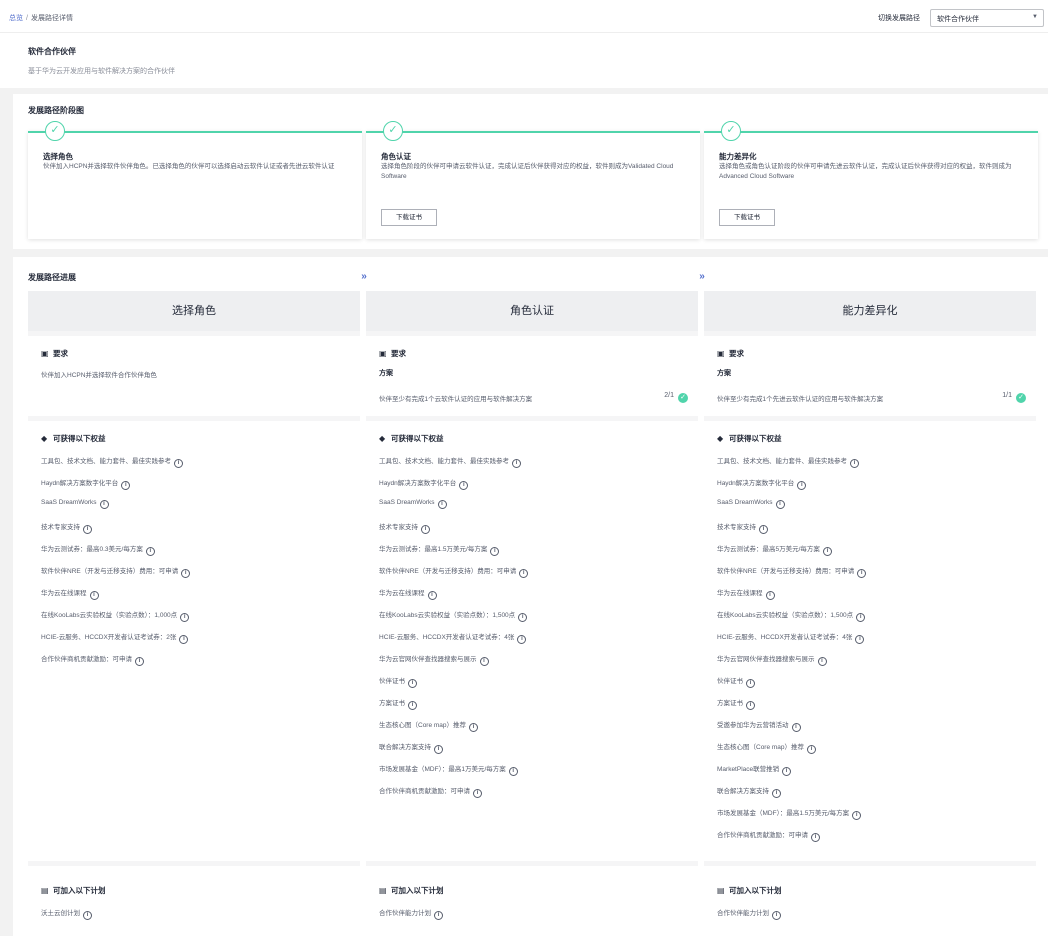 The image size is (1048, 936). Describe the element at coordinates (870, 311) in the screenshot. I see `column-header: 能力差异化` at that location.